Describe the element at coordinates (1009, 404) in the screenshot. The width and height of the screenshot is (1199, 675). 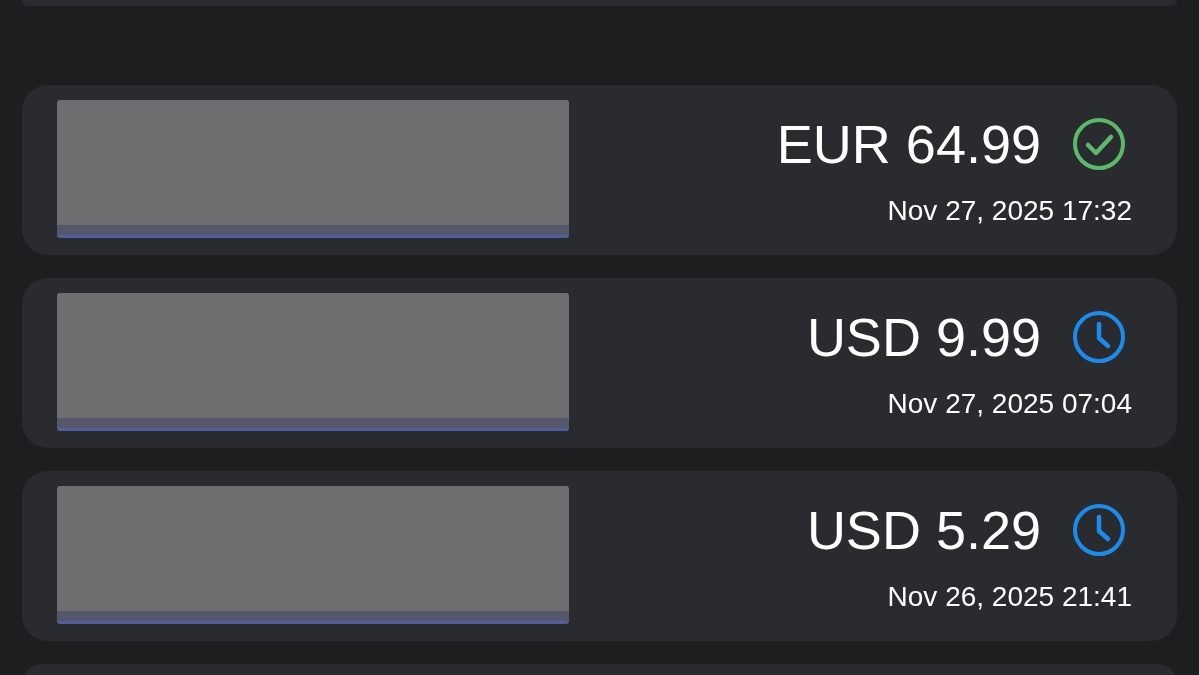
I see `transaction-date: Nov 27, 2025 07:04` at that location.